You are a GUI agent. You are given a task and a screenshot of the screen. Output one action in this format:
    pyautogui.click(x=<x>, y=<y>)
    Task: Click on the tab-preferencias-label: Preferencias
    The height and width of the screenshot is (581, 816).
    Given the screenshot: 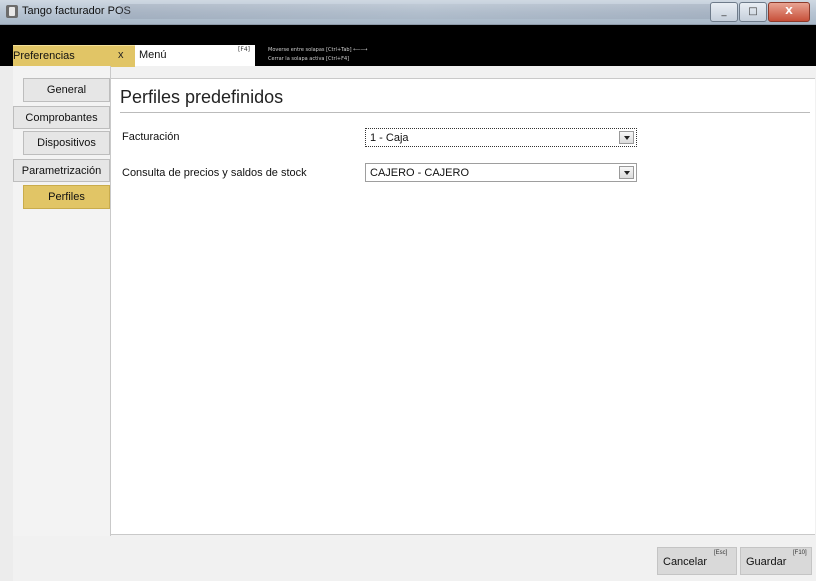 What is the action you would take?
    pyautogui.click(x=44, y=56)
    